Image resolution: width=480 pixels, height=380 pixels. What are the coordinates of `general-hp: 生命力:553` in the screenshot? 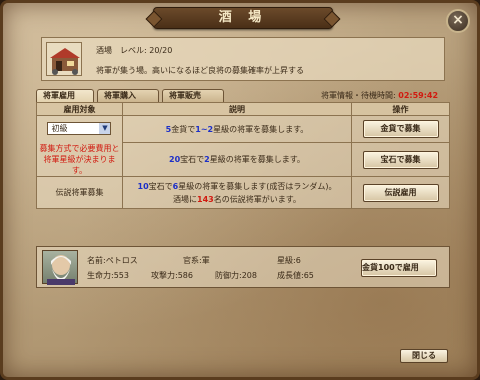 It's located at (108, 275).